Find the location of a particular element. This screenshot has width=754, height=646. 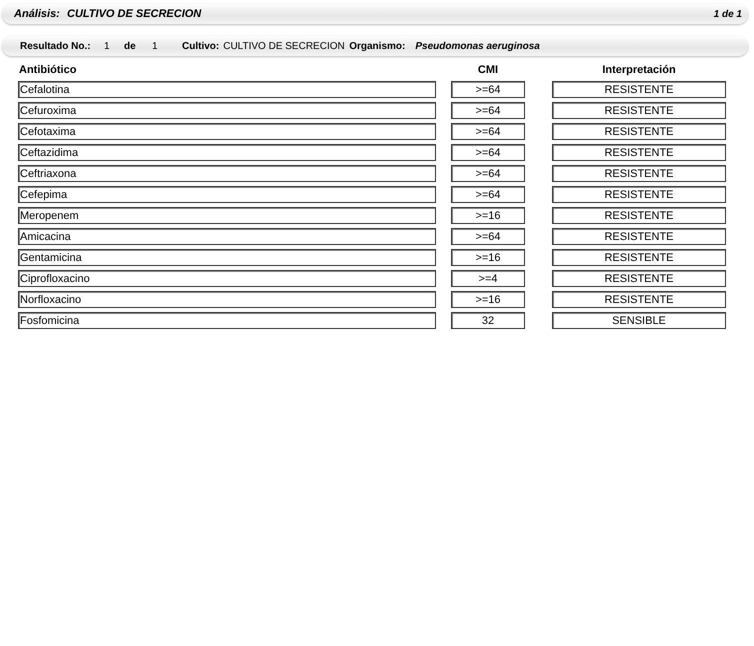

table-cell: Cefepima is located at coordinates (227, 194).